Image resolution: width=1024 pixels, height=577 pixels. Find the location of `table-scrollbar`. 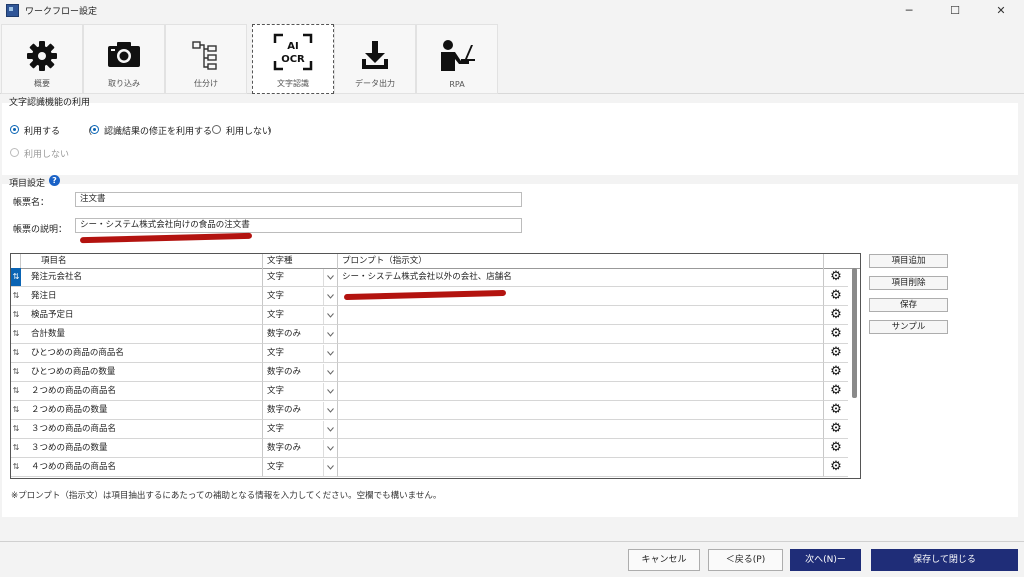

table-scrollbar is located at coordinates (854, 333).